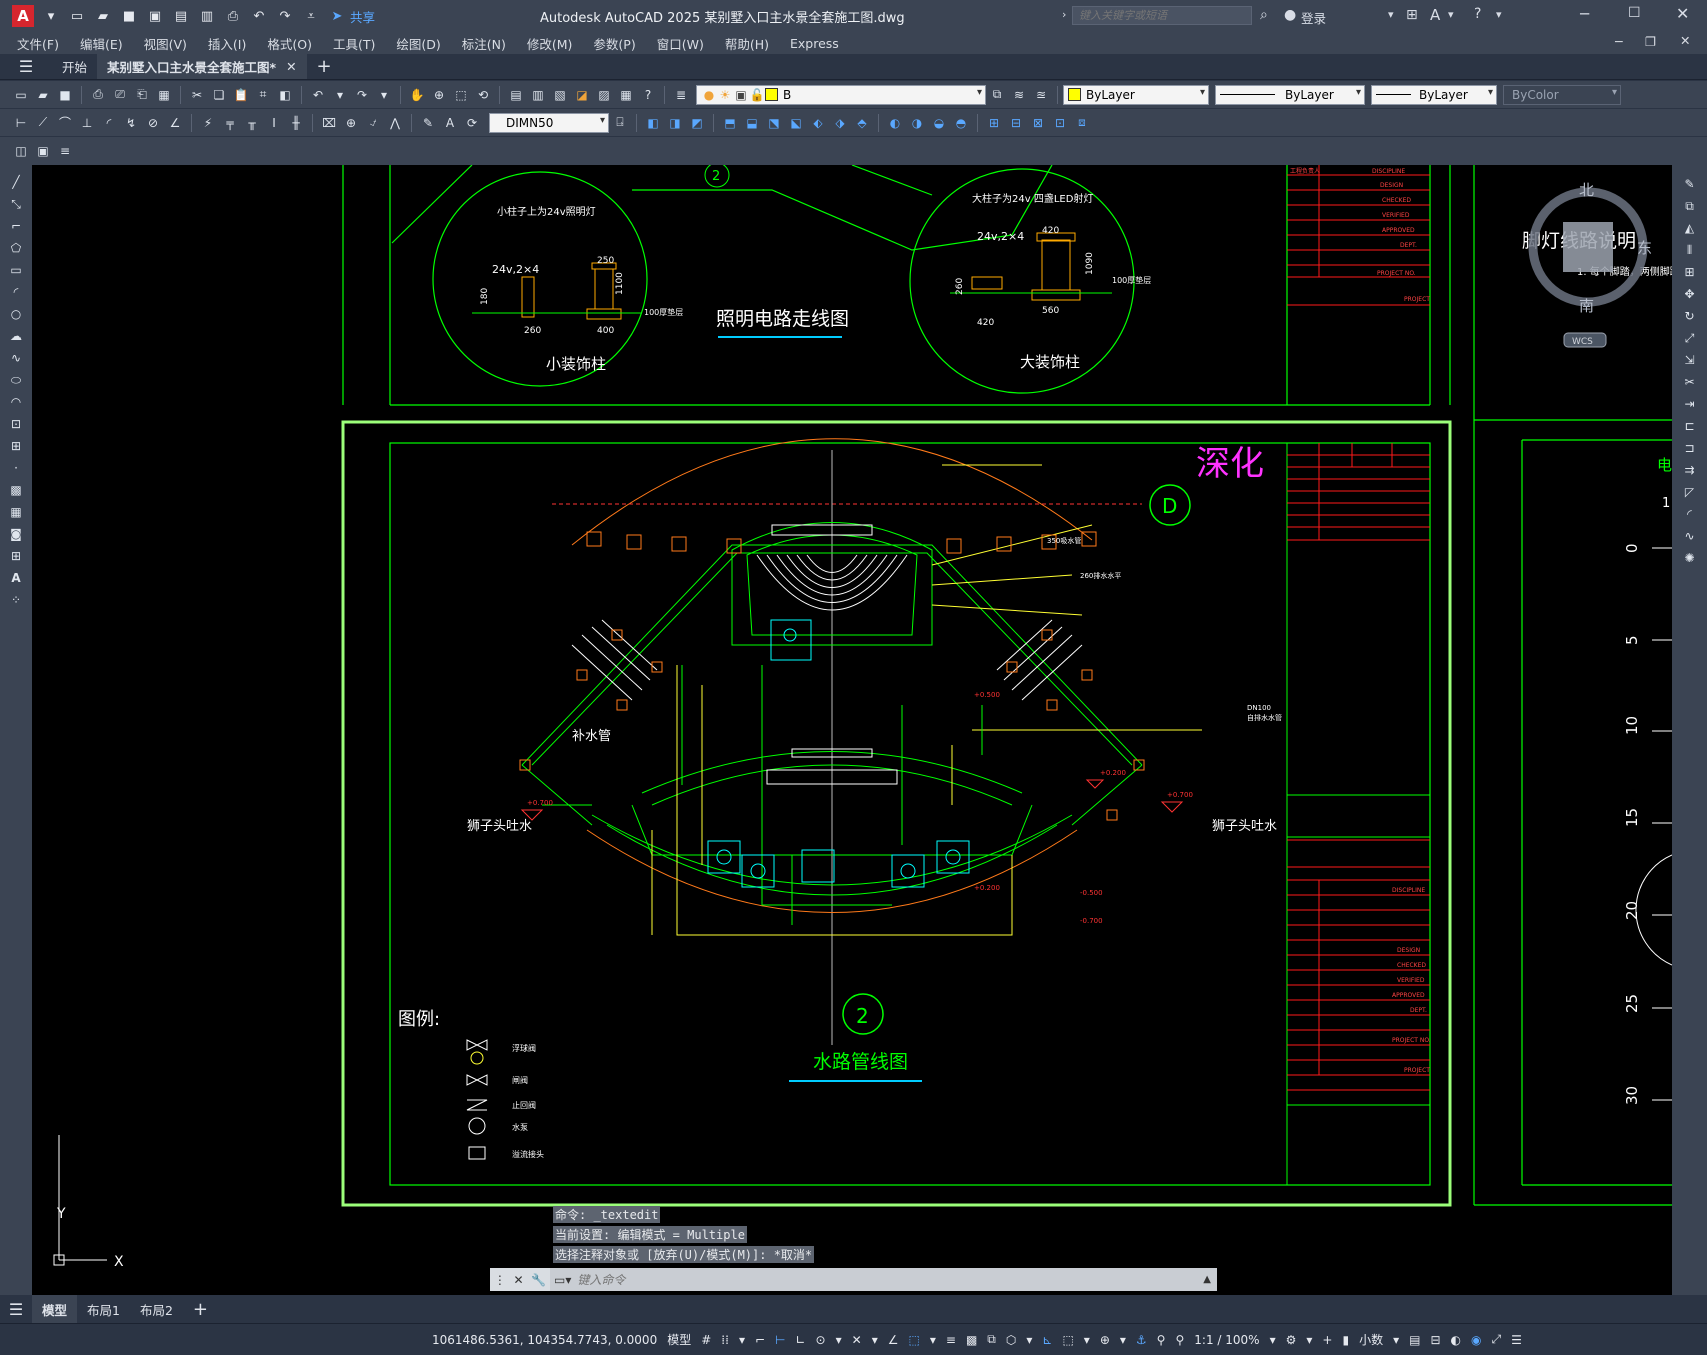 The image size is (1707, 1355). What do you see at coordinates (164, 95) in the screenshot?
I see `3dprint-icon: ▦` at bounding box center [164, 95].